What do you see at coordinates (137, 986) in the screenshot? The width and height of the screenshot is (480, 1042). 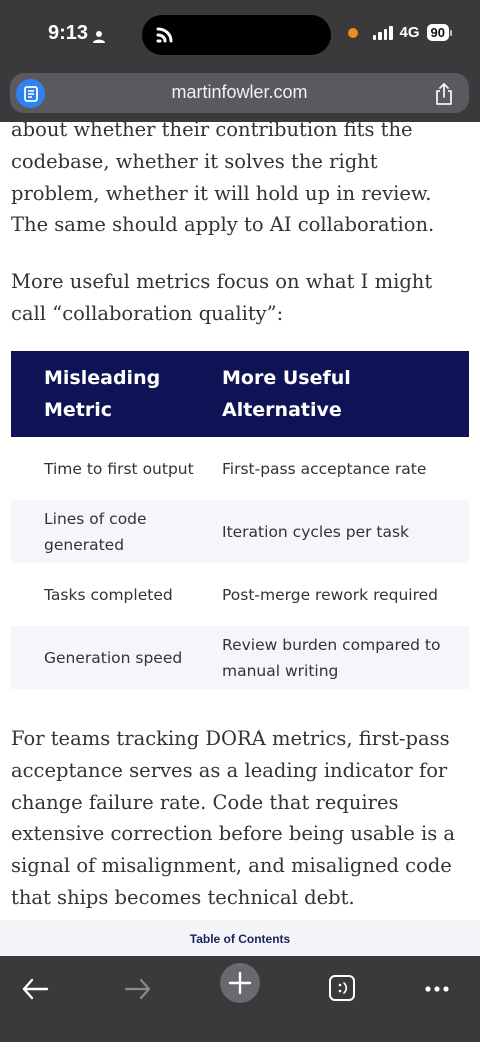 I see `forward-arrow-icon` at bounding box center [137, 986].